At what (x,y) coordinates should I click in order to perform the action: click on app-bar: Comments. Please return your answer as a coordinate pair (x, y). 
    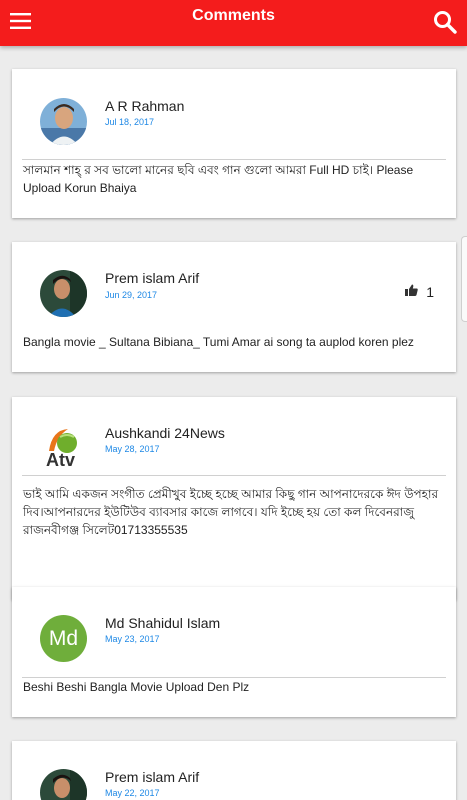
    Looking at the image, I should click on (233, 23).